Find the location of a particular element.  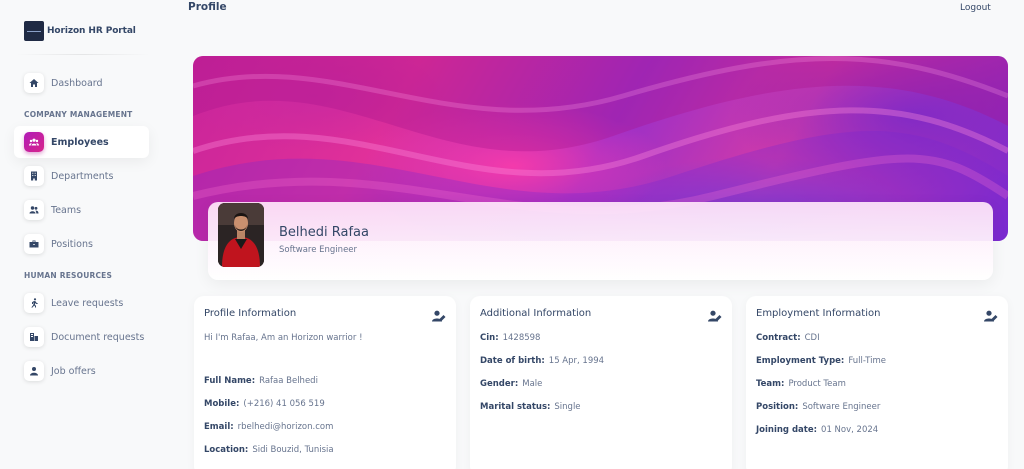

field-team: Team: Product Team is located at coordinates (801, 384).